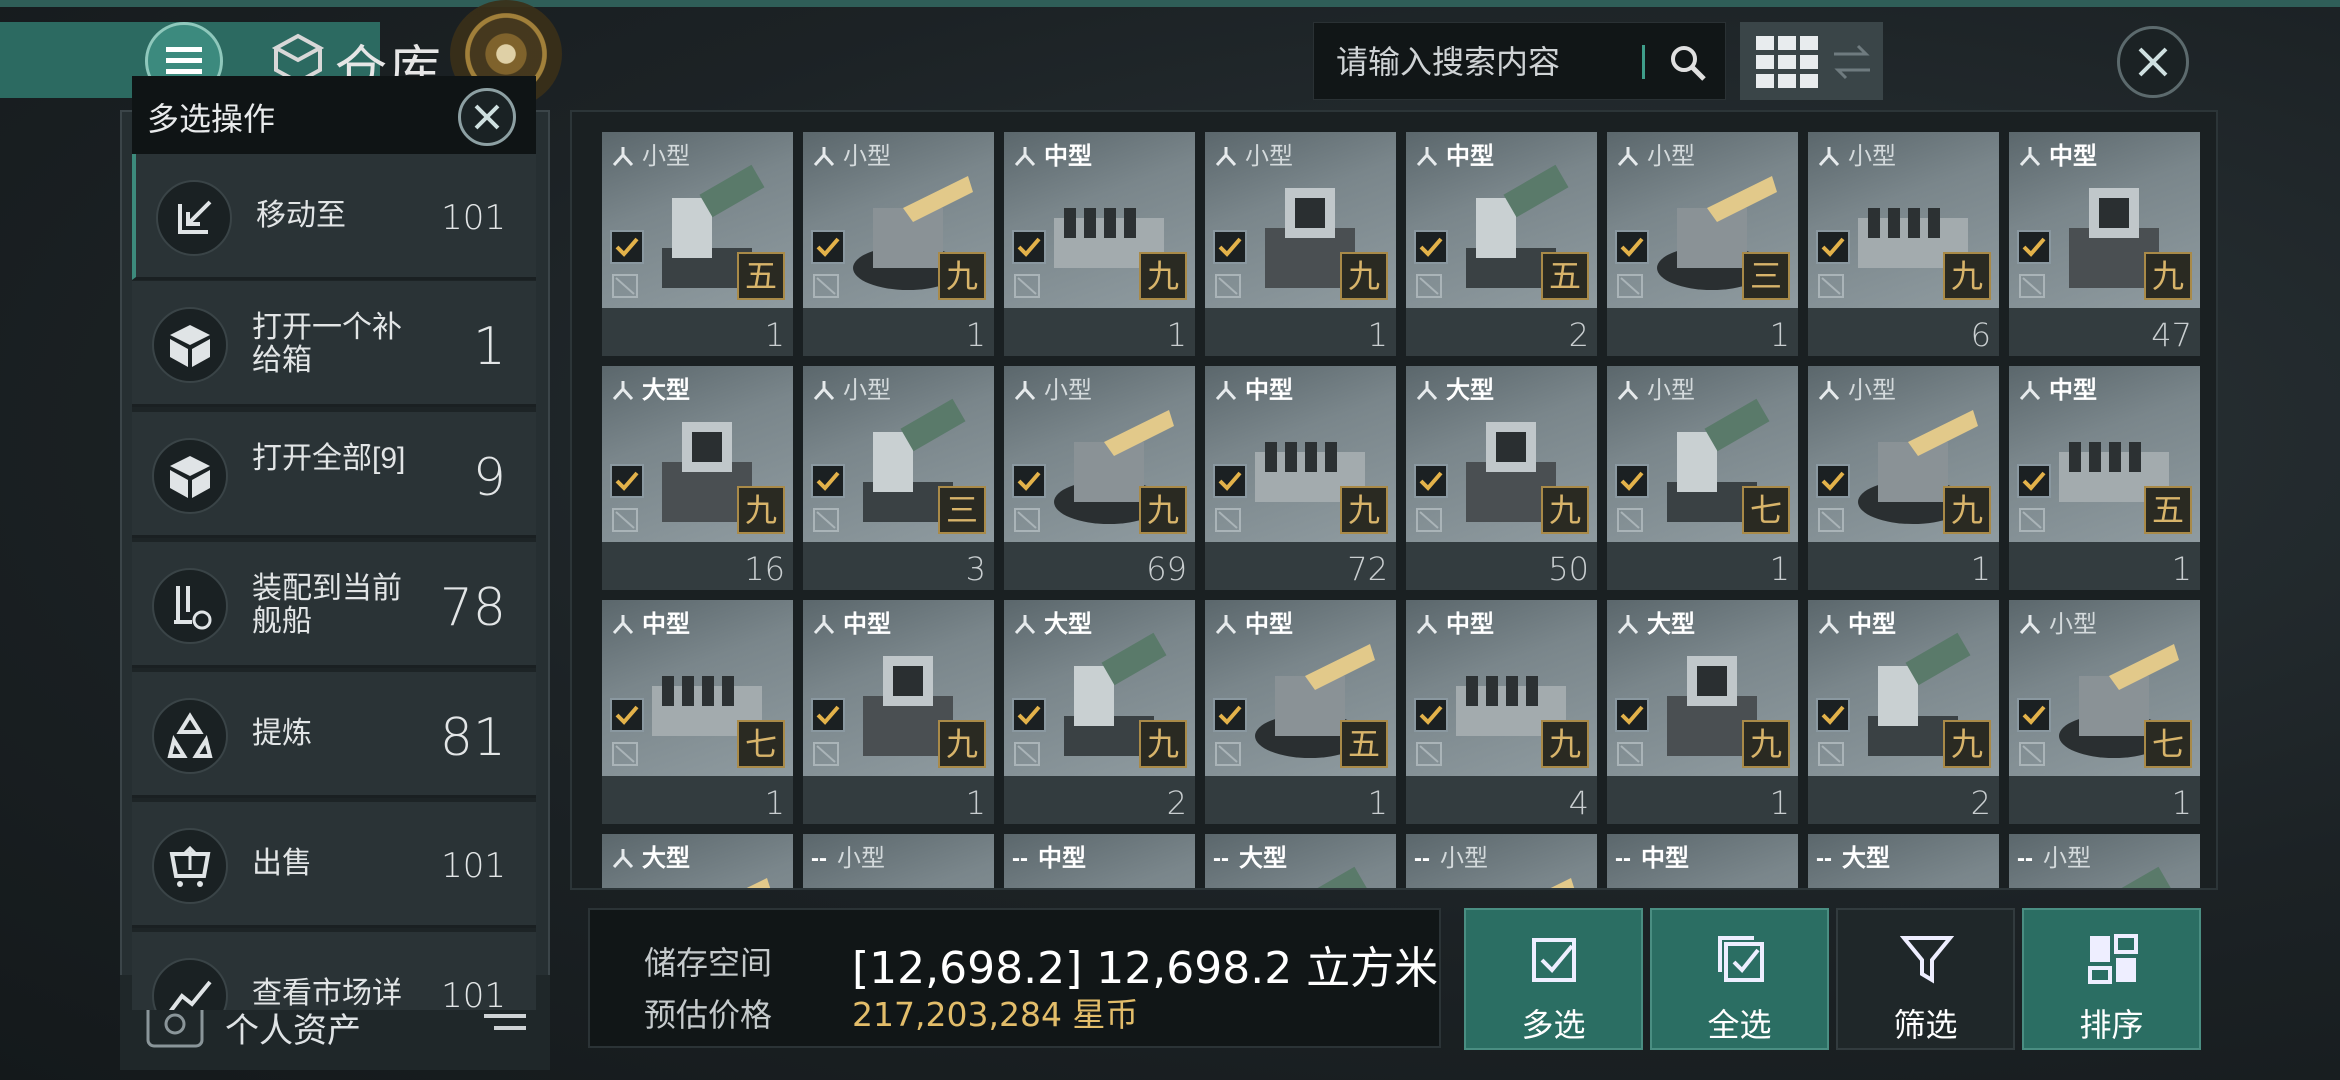  I want to click on item-card: 中型九 4, so click(1501, 712).